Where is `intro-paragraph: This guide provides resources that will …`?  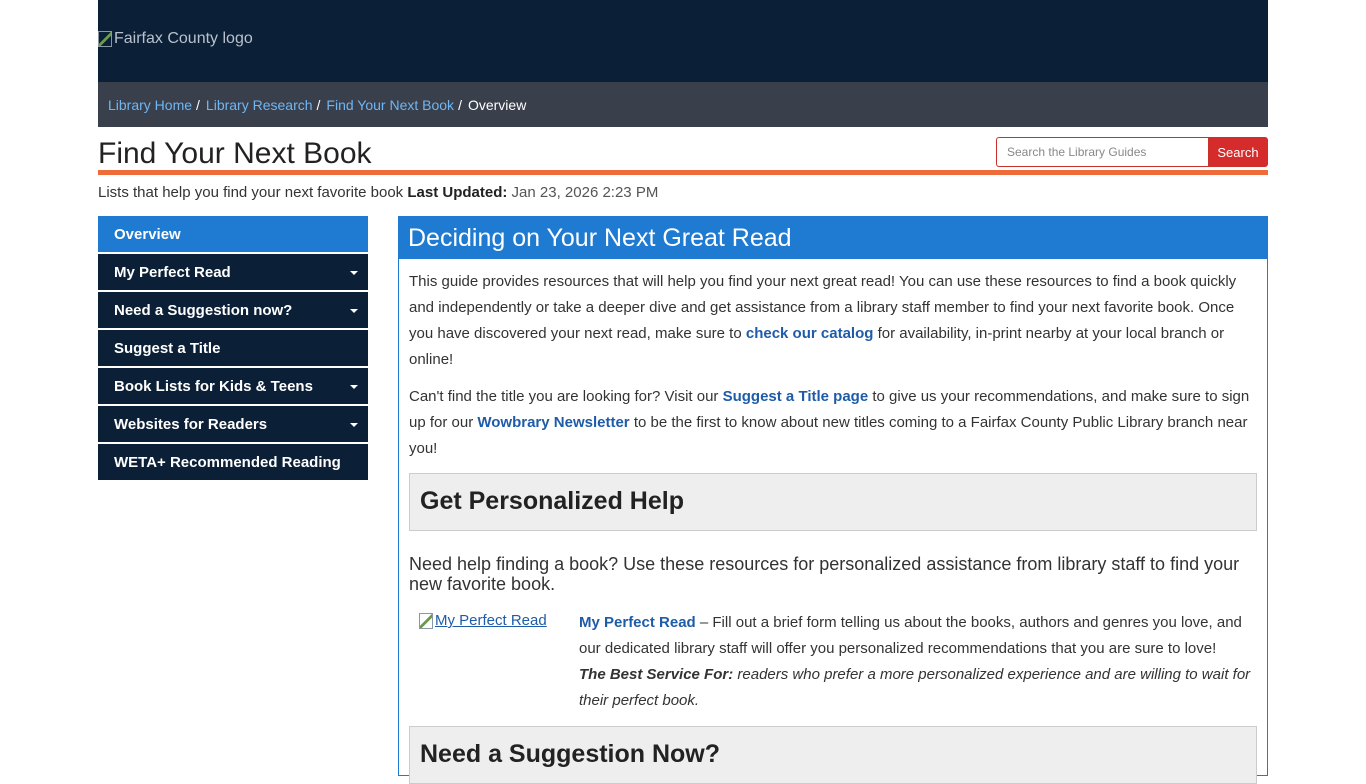 intro-paragraph: This guide provides resources that will … is located at coordinates (833, 321).